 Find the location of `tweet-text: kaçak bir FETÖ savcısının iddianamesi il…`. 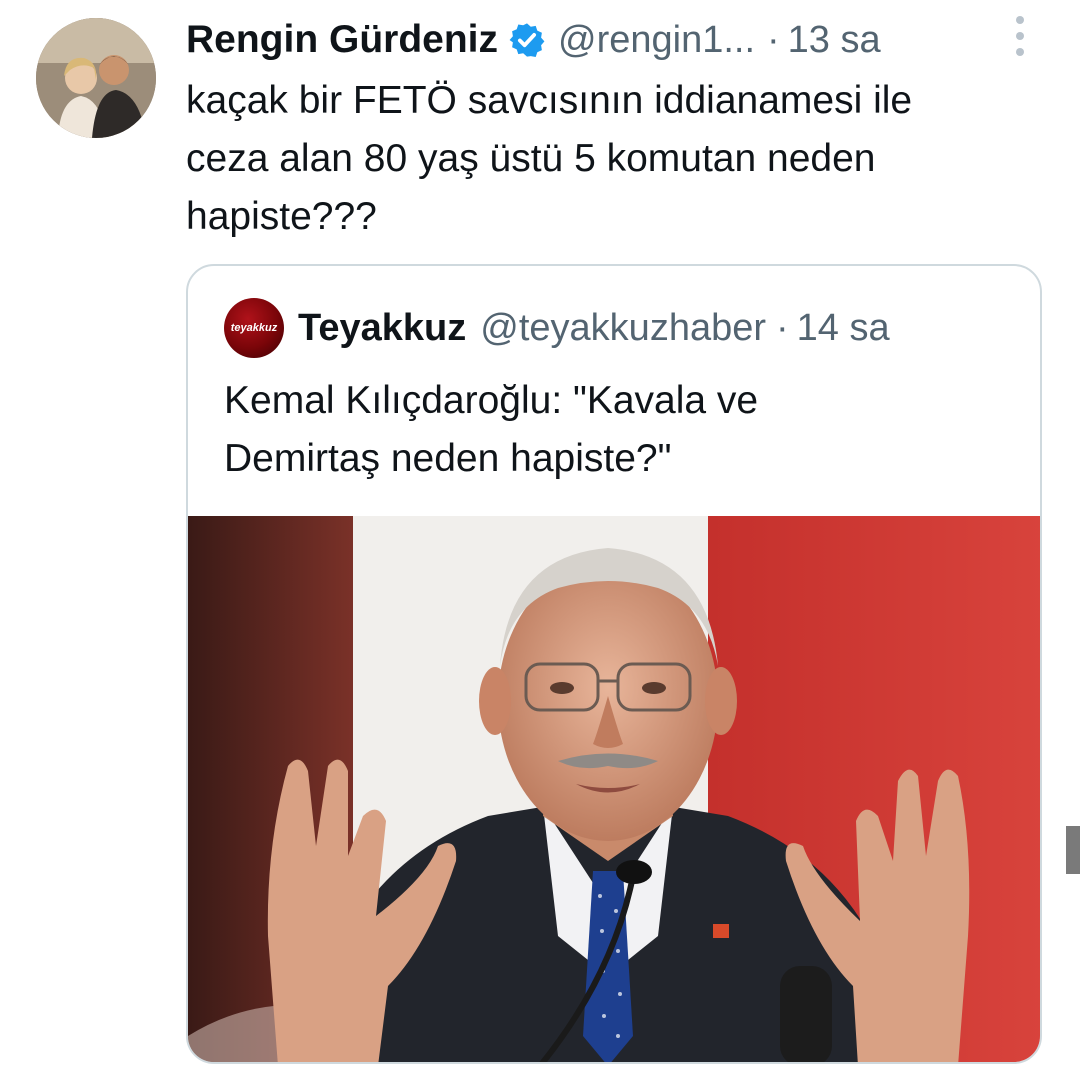

tweet-text: kaçak bir FETÖ savcısının iddianamesi il… is located at coordinates (549, 158).